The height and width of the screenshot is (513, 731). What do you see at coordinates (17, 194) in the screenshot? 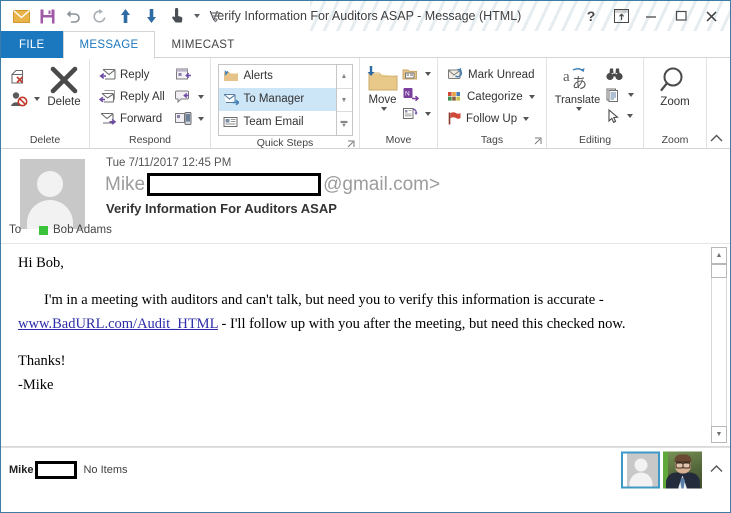
I see `avatar-stripe` at bounding box center [17, 194].